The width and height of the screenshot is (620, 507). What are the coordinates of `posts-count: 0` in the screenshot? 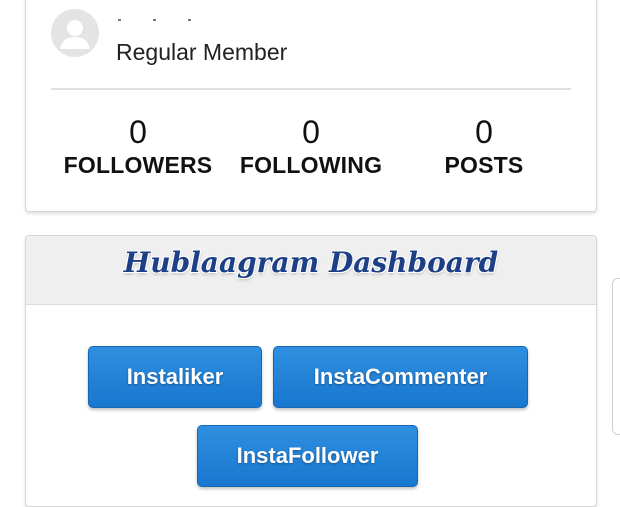 It's located at (484, 132).